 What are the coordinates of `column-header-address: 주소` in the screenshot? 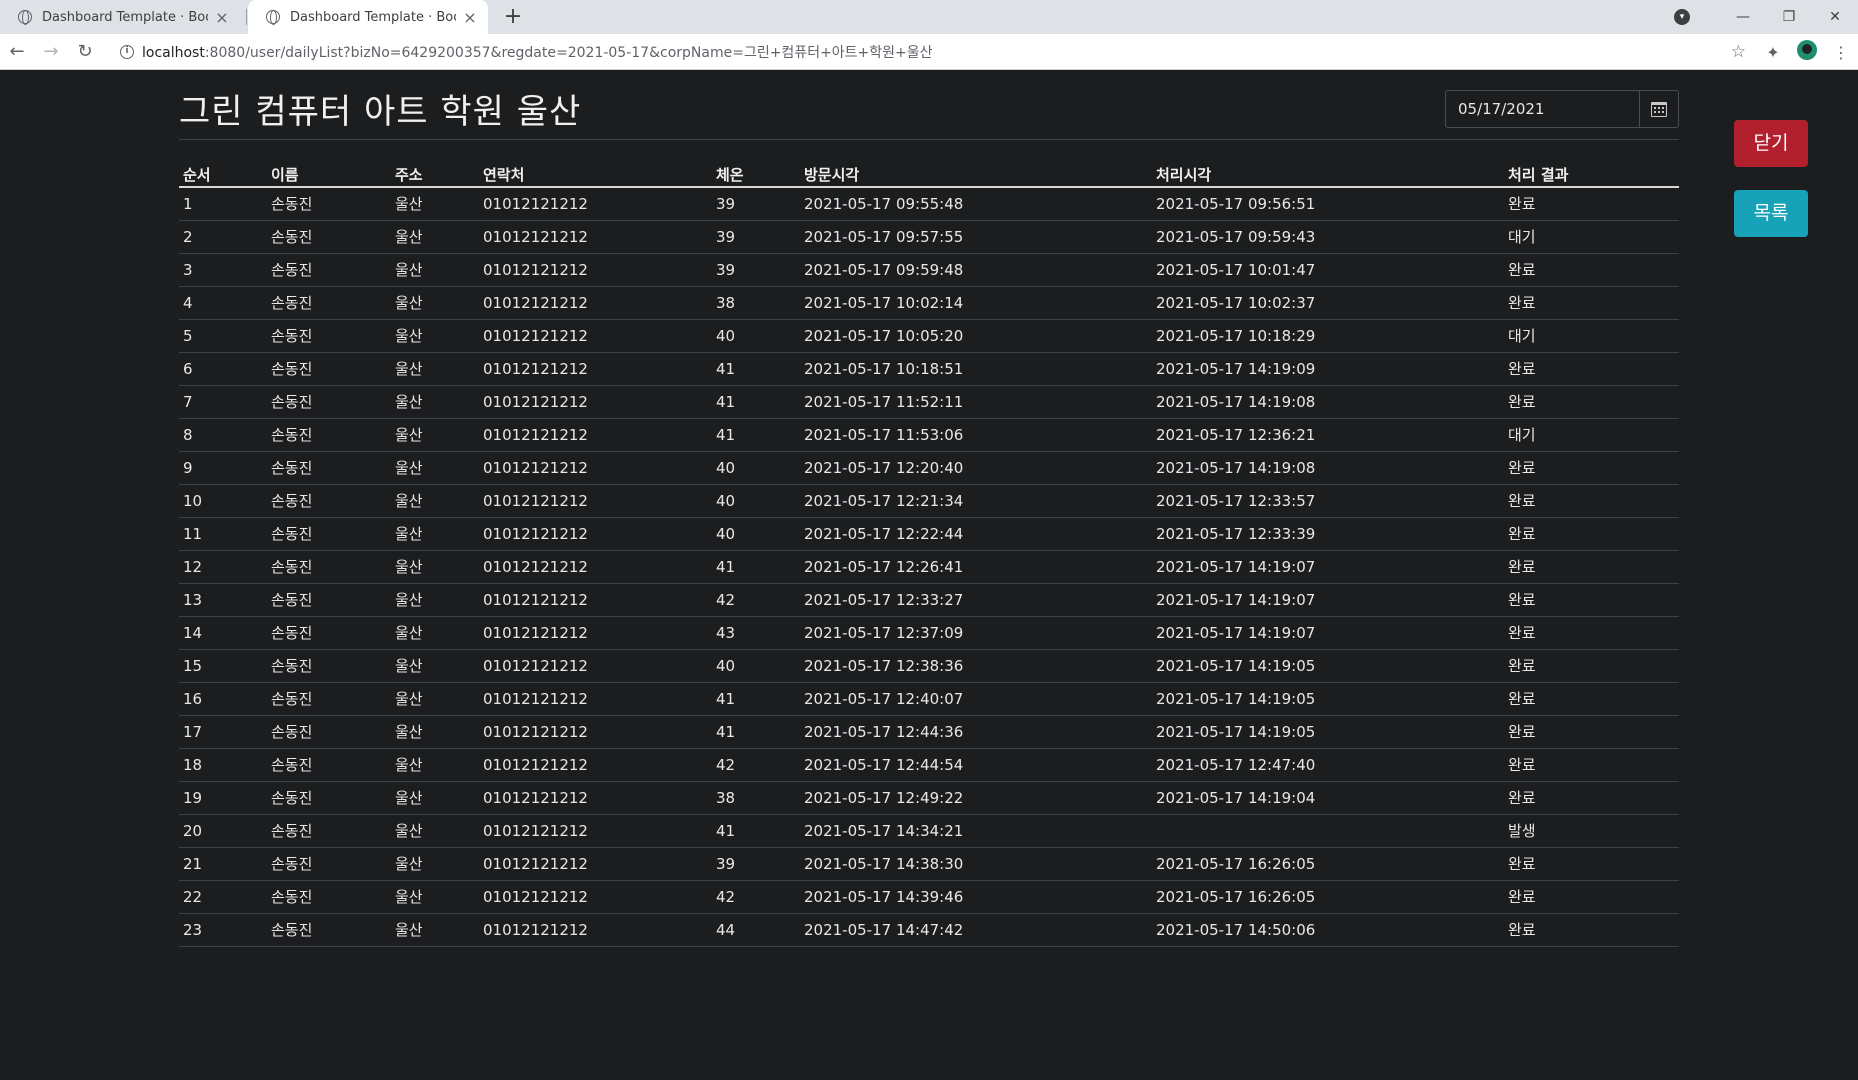 It's located at (435, 175).